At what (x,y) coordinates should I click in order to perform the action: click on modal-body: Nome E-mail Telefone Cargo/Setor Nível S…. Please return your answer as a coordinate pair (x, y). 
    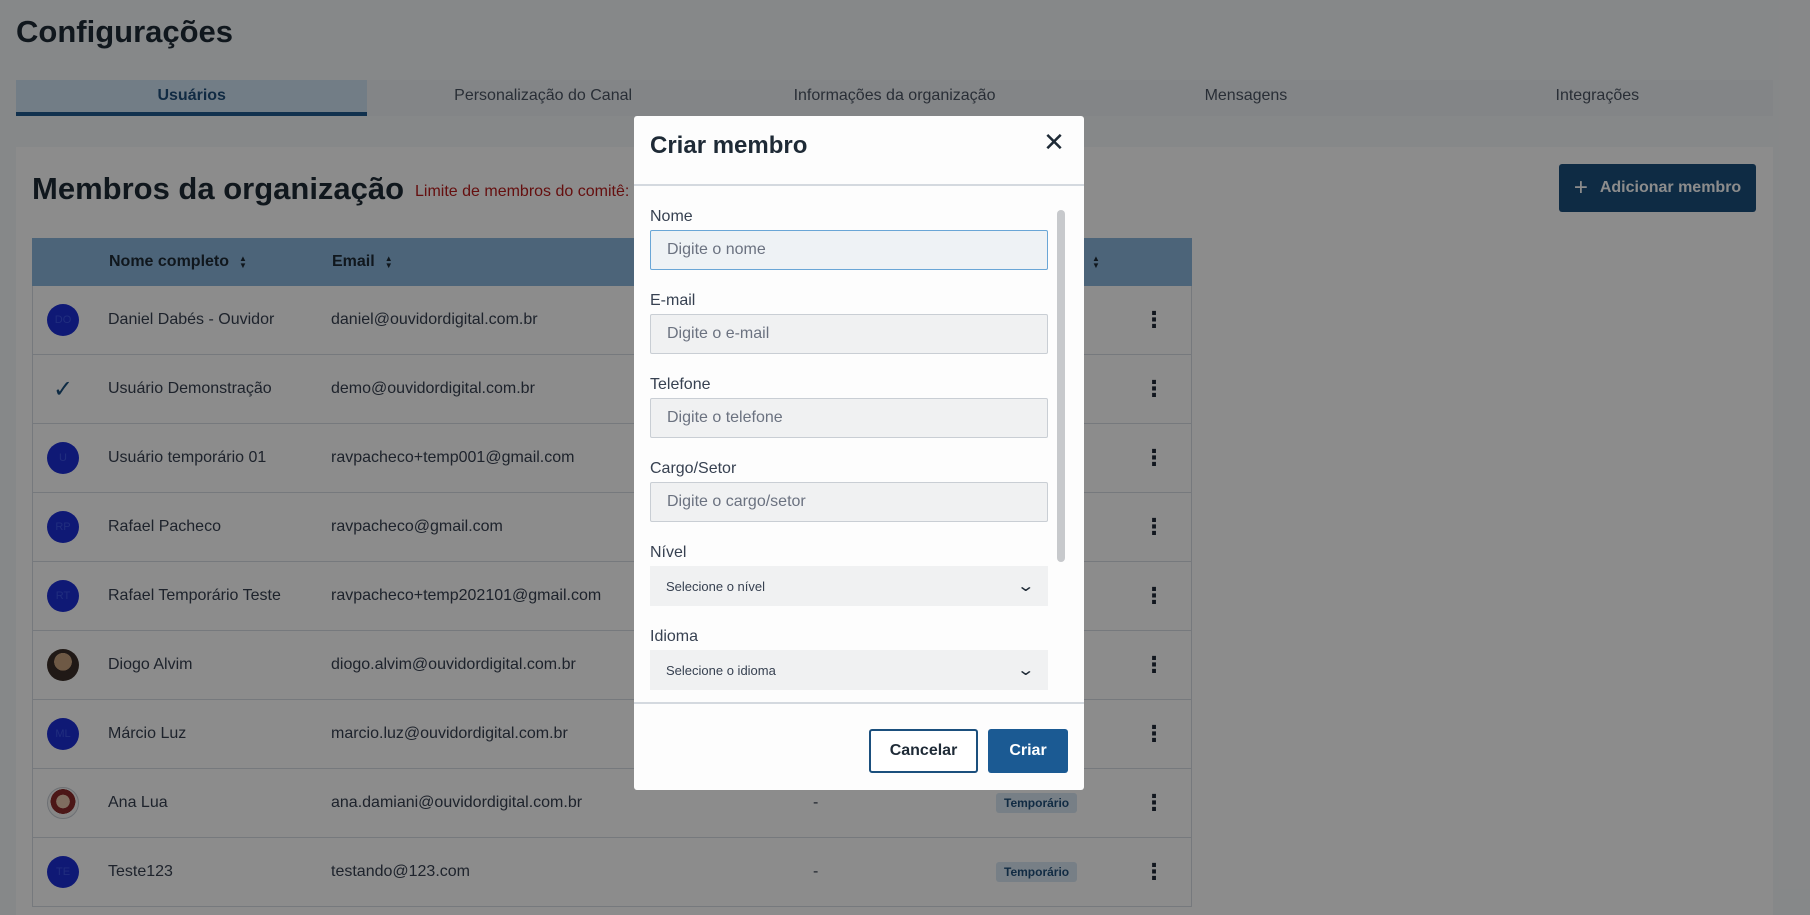
    Looking at the image, I should click on (859, 445).